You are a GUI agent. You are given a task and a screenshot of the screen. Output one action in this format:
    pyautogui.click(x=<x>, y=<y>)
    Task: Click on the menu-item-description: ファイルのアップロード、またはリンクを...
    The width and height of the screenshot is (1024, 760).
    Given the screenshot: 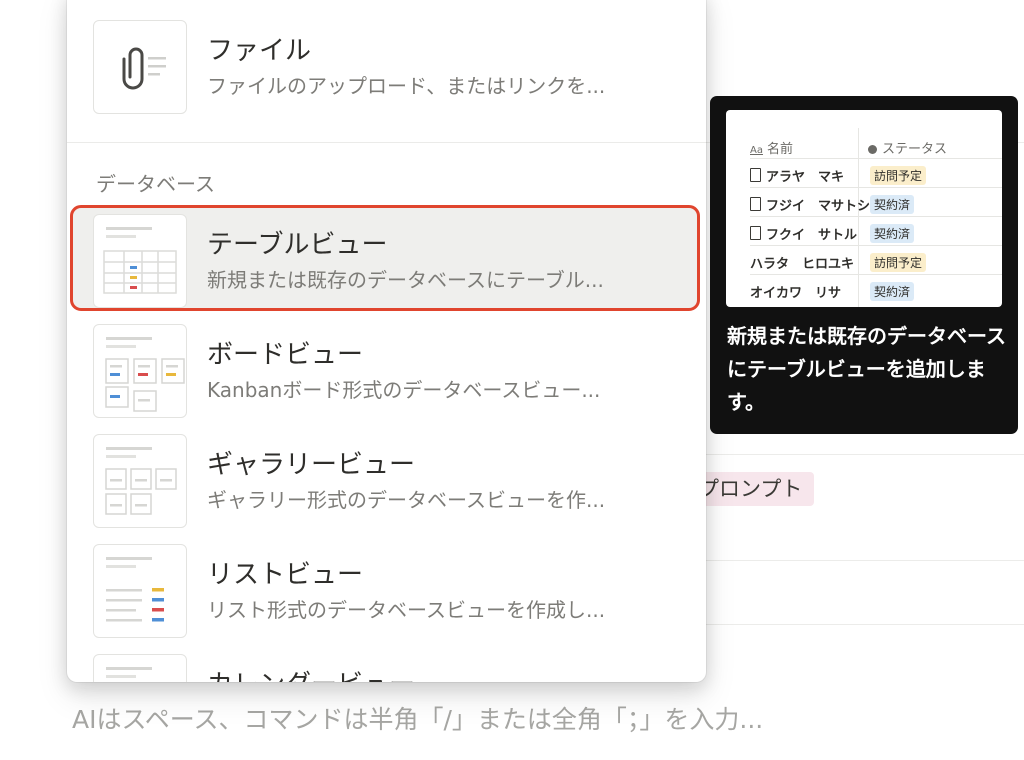 What is the action you would take?
    pyautogui.click(x=406, y=86)
    